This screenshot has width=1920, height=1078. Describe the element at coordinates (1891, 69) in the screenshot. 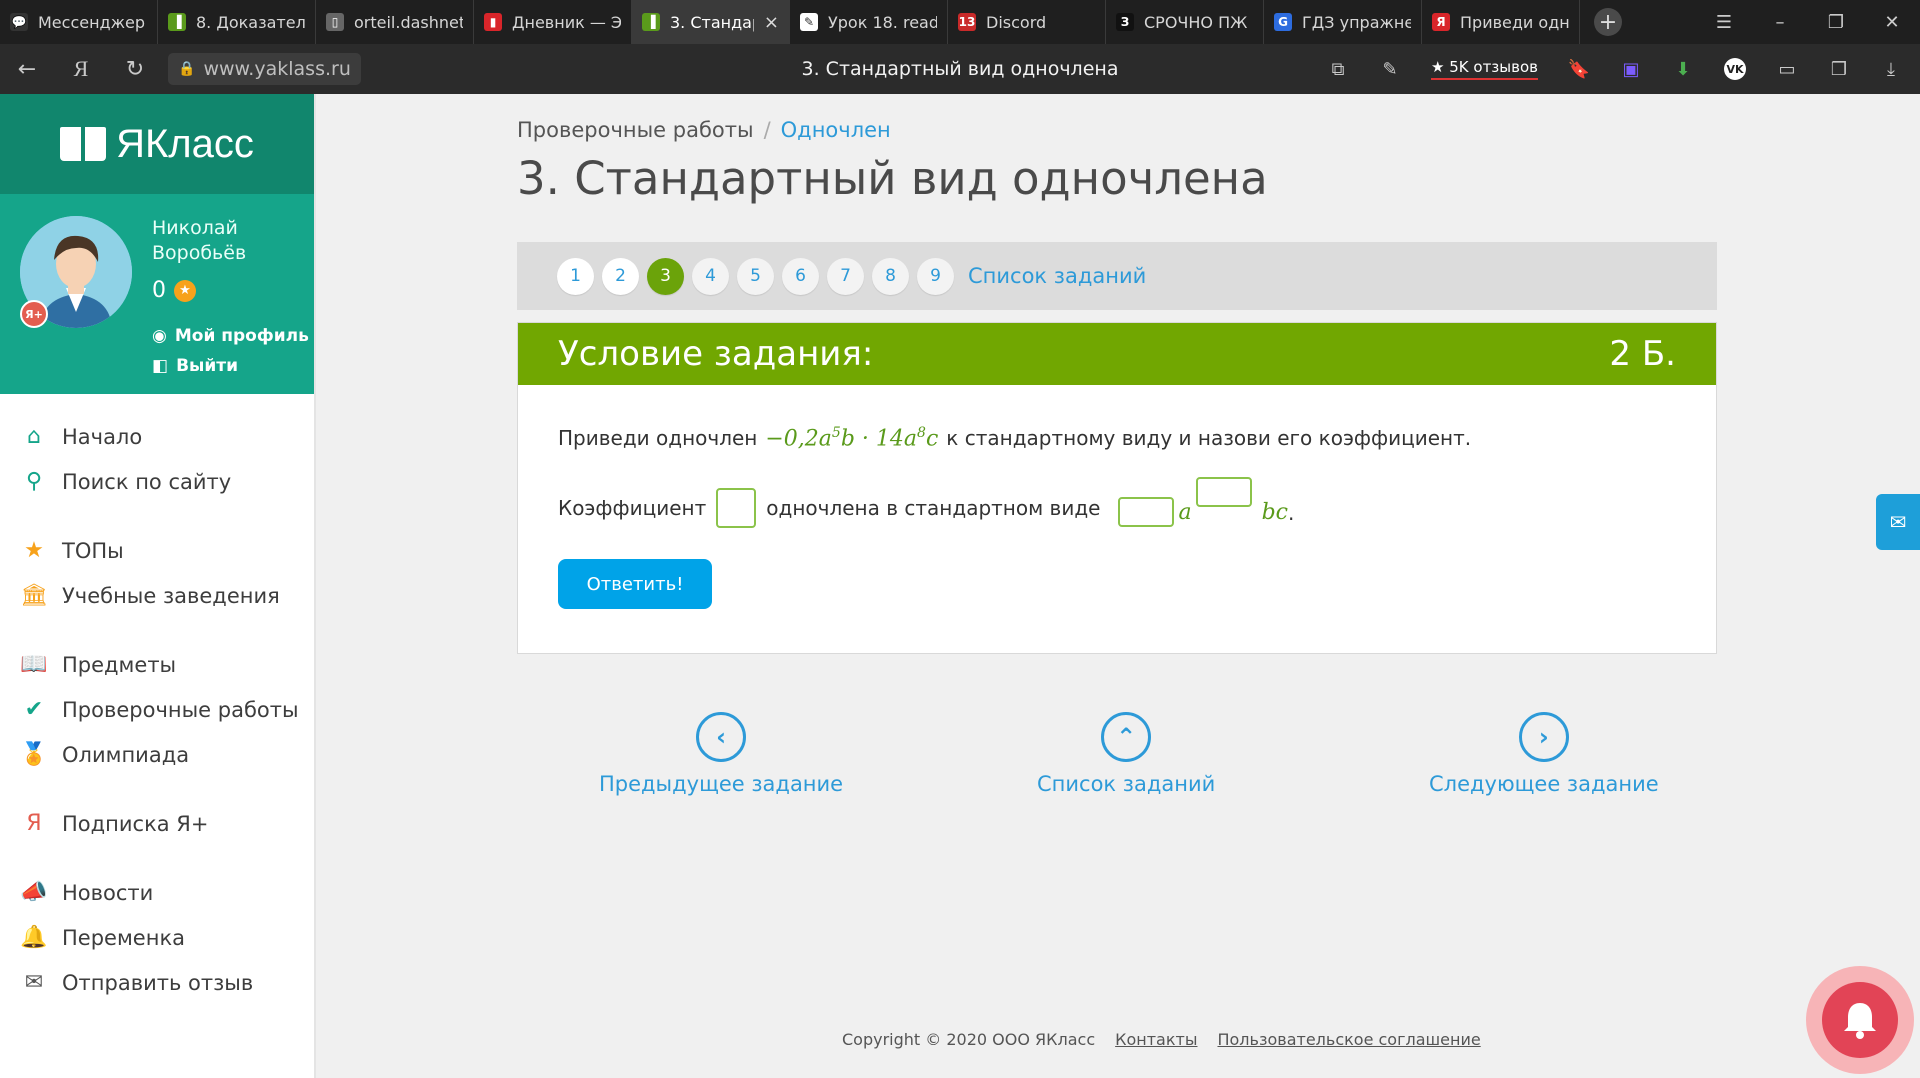

I see `downloads-icon: ⤓` at that location.